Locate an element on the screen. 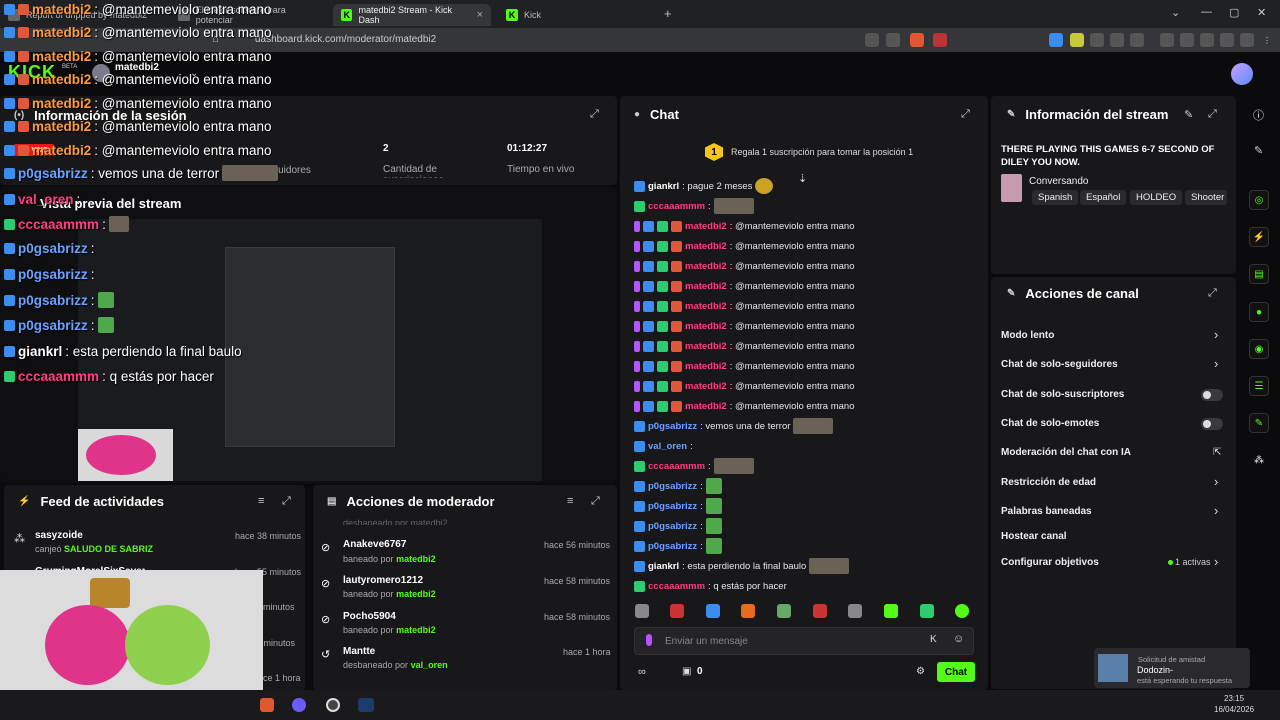  subscribers-only-toggle is located at coordinates (1212, 395).